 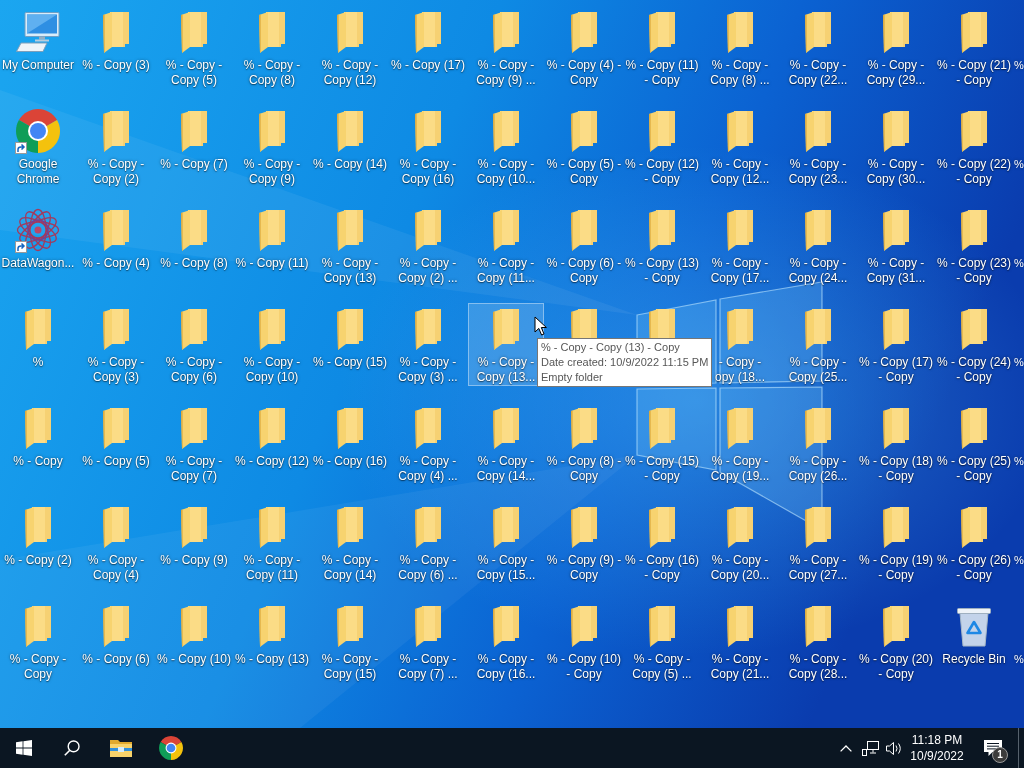 What do you see at coordinates (1000, 755) in the screenshot?
I see `notification-count: 1` at bounding box center [1000, 755].